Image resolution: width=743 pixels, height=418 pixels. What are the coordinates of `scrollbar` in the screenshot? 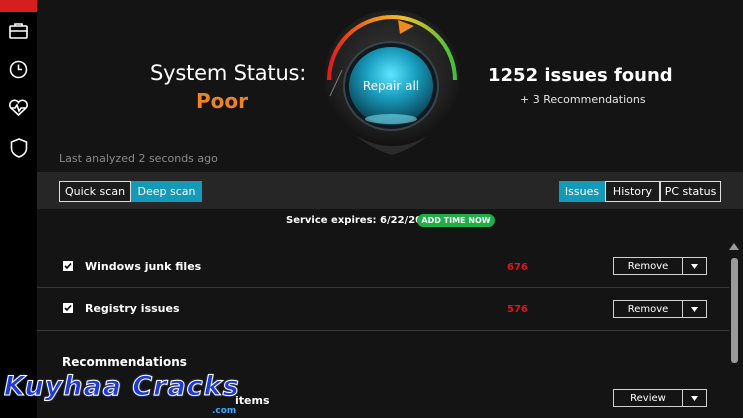 It's located at (734, 327).